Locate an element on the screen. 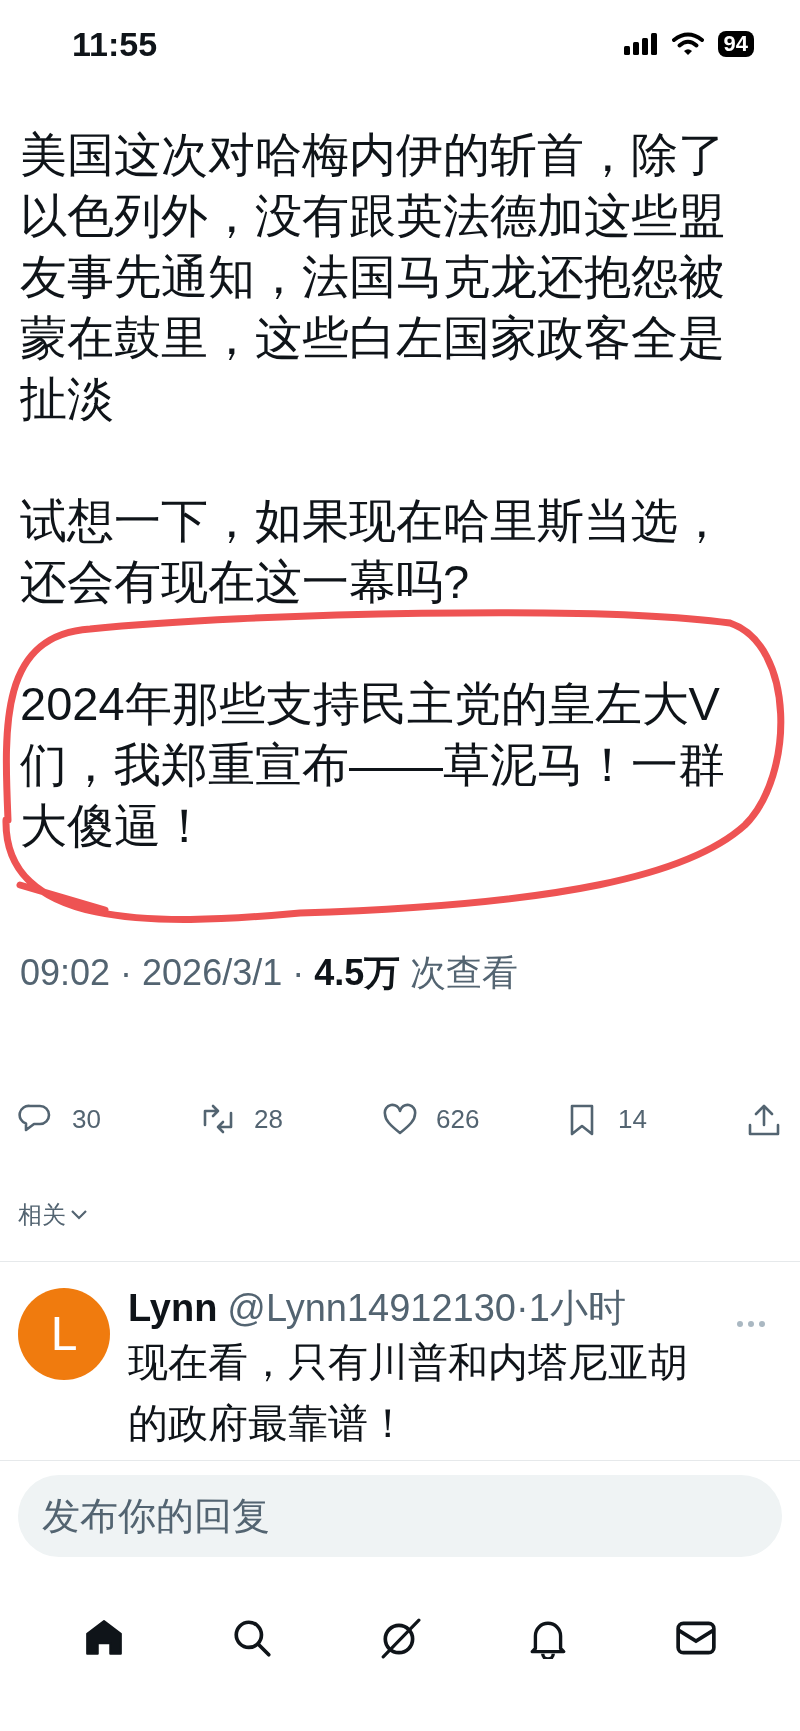 This screenshot has width=800, height=1731. post-text: 2024年那些支持民主党的皇左大V们，我郑重宣布——草泥马！一群大傻逼！ is located at coordinates (373, 765).